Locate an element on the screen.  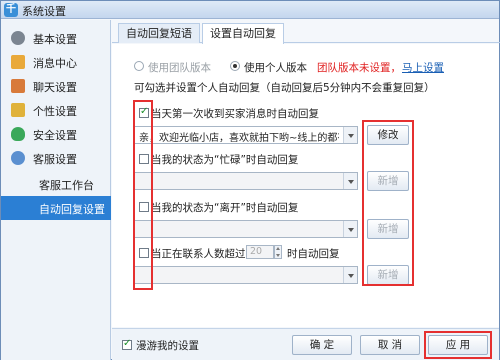
sidebar-item-auto-reply: 自动回复设置 is located at coordinates (56, 208).